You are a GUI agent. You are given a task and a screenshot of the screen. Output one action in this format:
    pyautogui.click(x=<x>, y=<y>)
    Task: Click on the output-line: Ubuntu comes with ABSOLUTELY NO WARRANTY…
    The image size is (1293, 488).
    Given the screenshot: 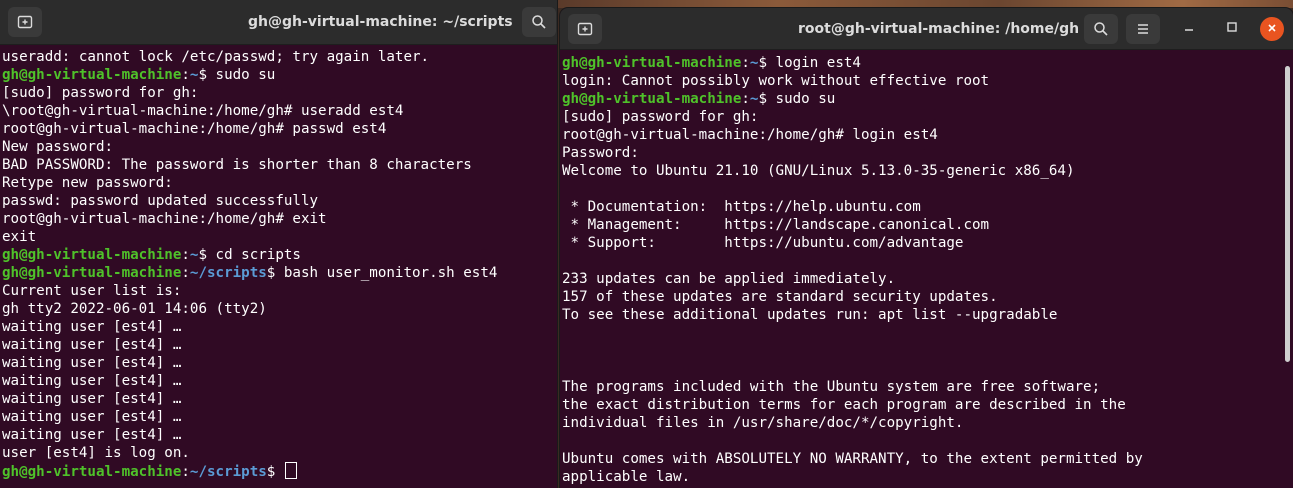 What is the action you would take?
    pyautogui.click(x=852, y=459)
    